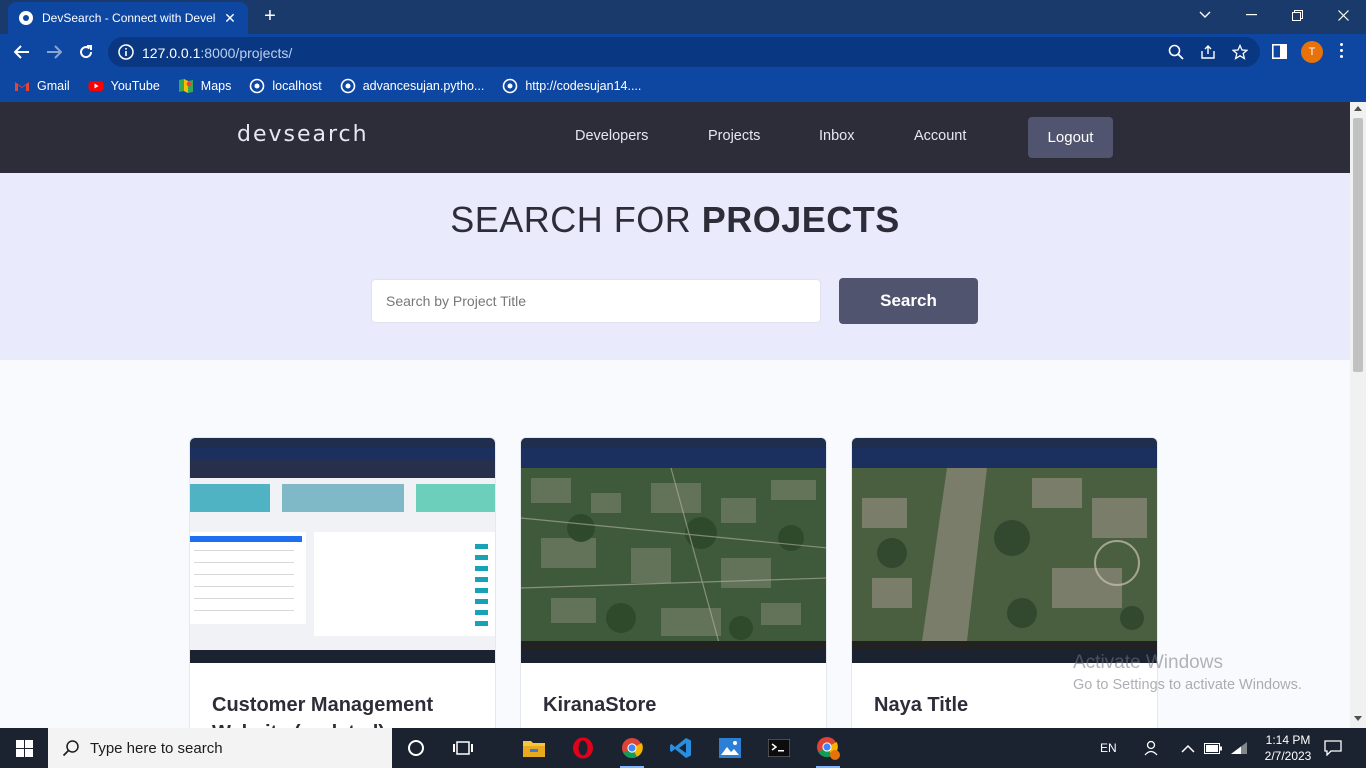 This screenshot has width=1366, height=768. I want to click on file-explorer-icon, so click(534, 748).